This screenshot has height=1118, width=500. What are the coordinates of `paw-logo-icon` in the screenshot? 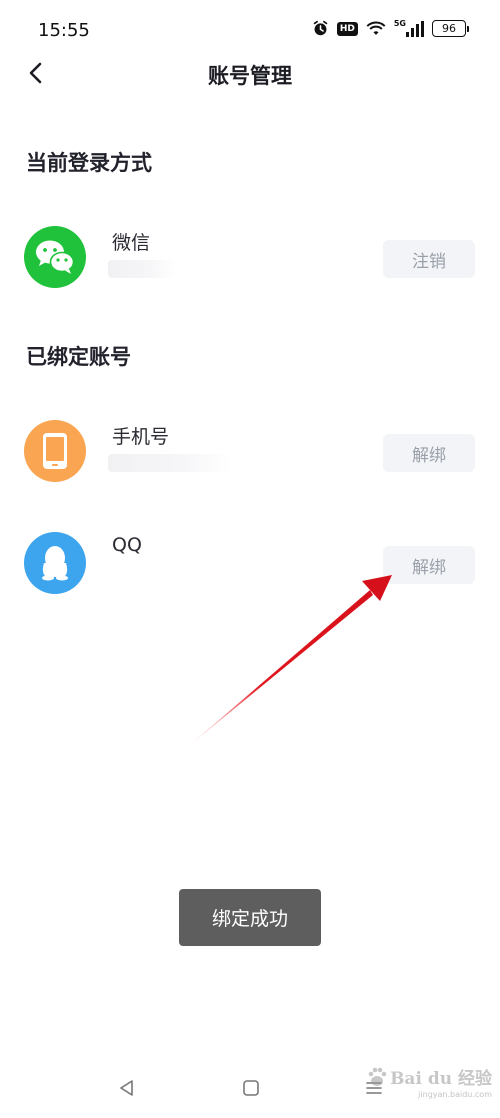 It's located at (377, 1076).